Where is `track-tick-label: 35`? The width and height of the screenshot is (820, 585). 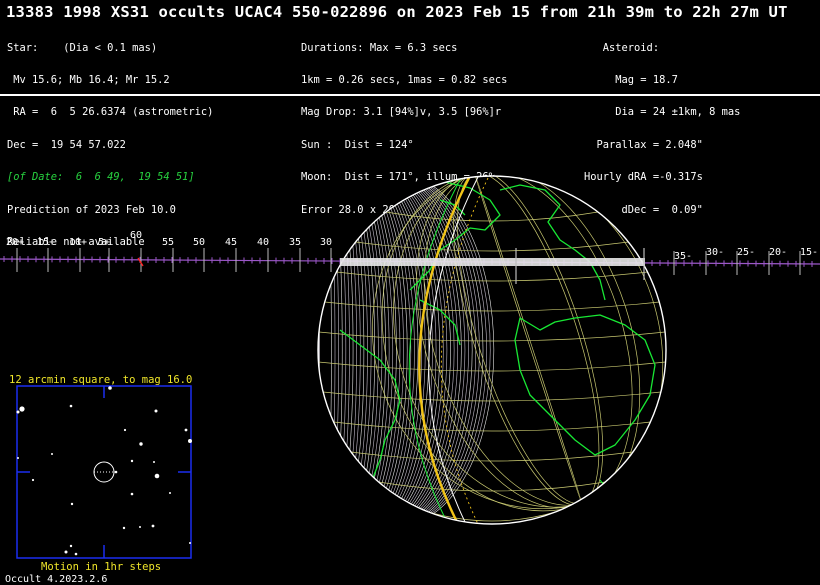 track-tick-label: 35 is located at coordinates (295, 242).